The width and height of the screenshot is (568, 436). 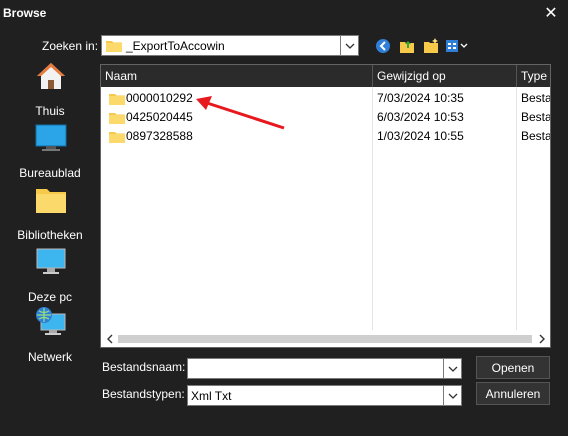 I want to click on lookin-dropdown-button, so click(x=349, y=45).